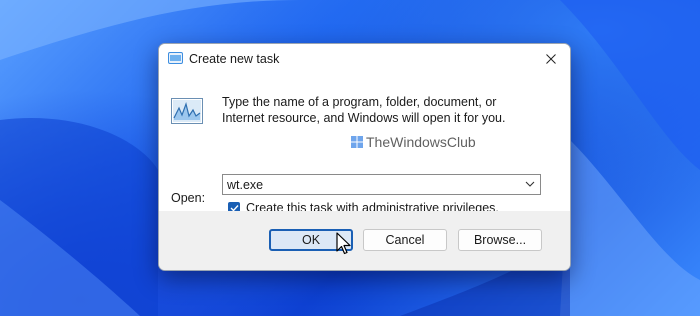  I want to click on close-button, so click(551, 59).